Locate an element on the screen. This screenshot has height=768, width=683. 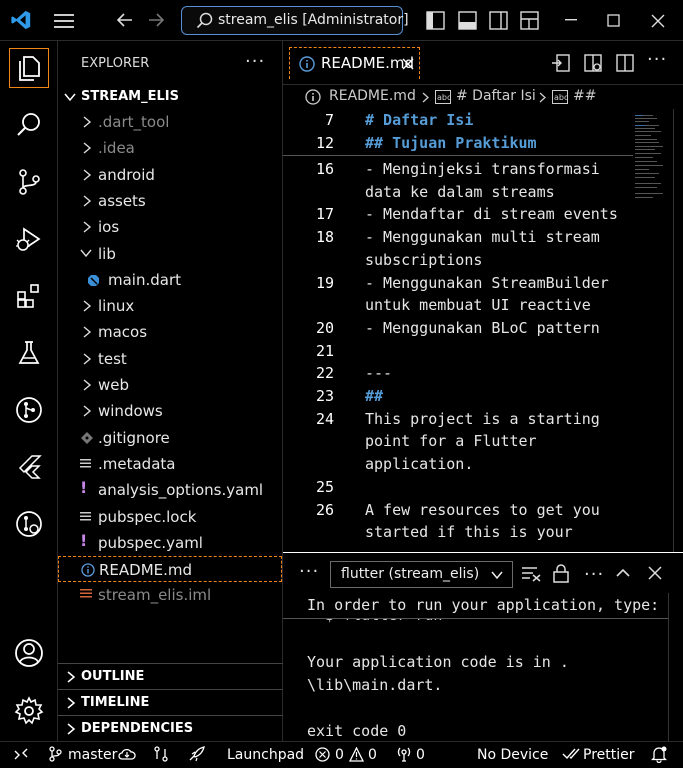
customize-layout-icon is located at coordinates (529, 20).